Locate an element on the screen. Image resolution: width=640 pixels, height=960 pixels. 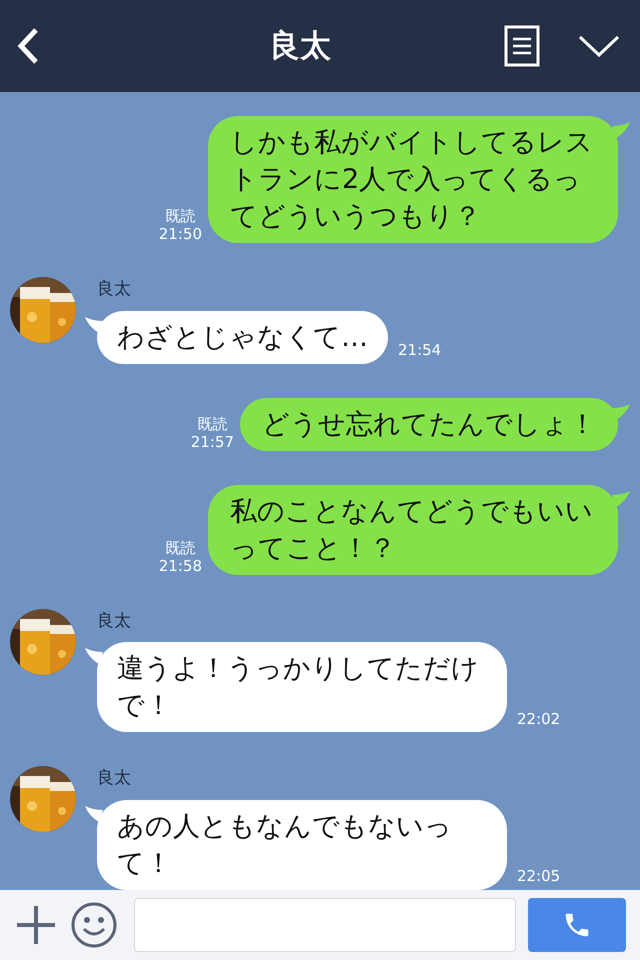
chevron-down-icon is located at coordinates (599, 46).